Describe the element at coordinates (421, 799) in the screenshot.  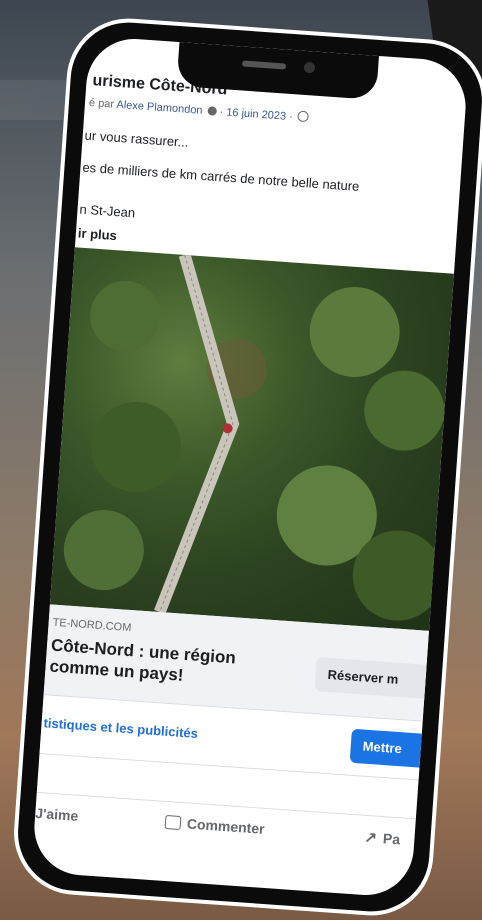
I see `engagement-count: 7` at that location.